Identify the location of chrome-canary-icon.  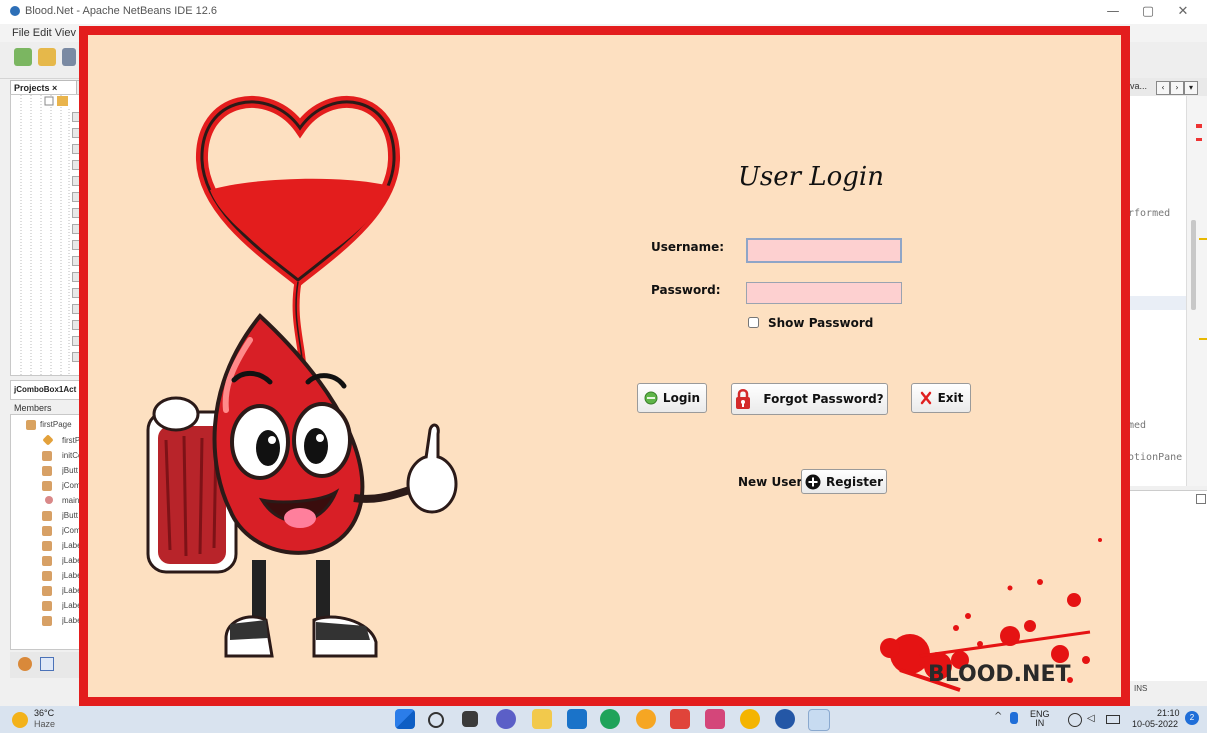
(646, 719).